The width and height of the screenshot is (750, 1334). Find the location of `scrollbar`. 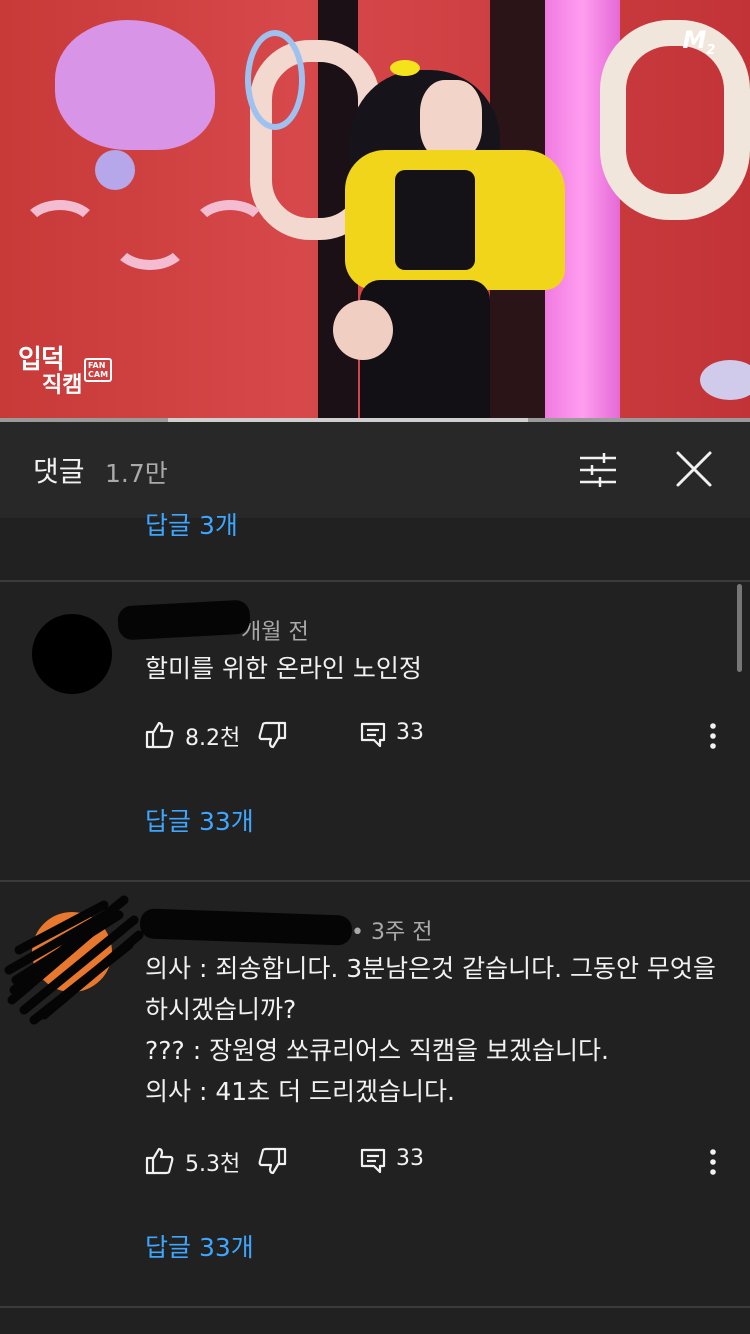

scrollbar is located at coordinates (739, 628).